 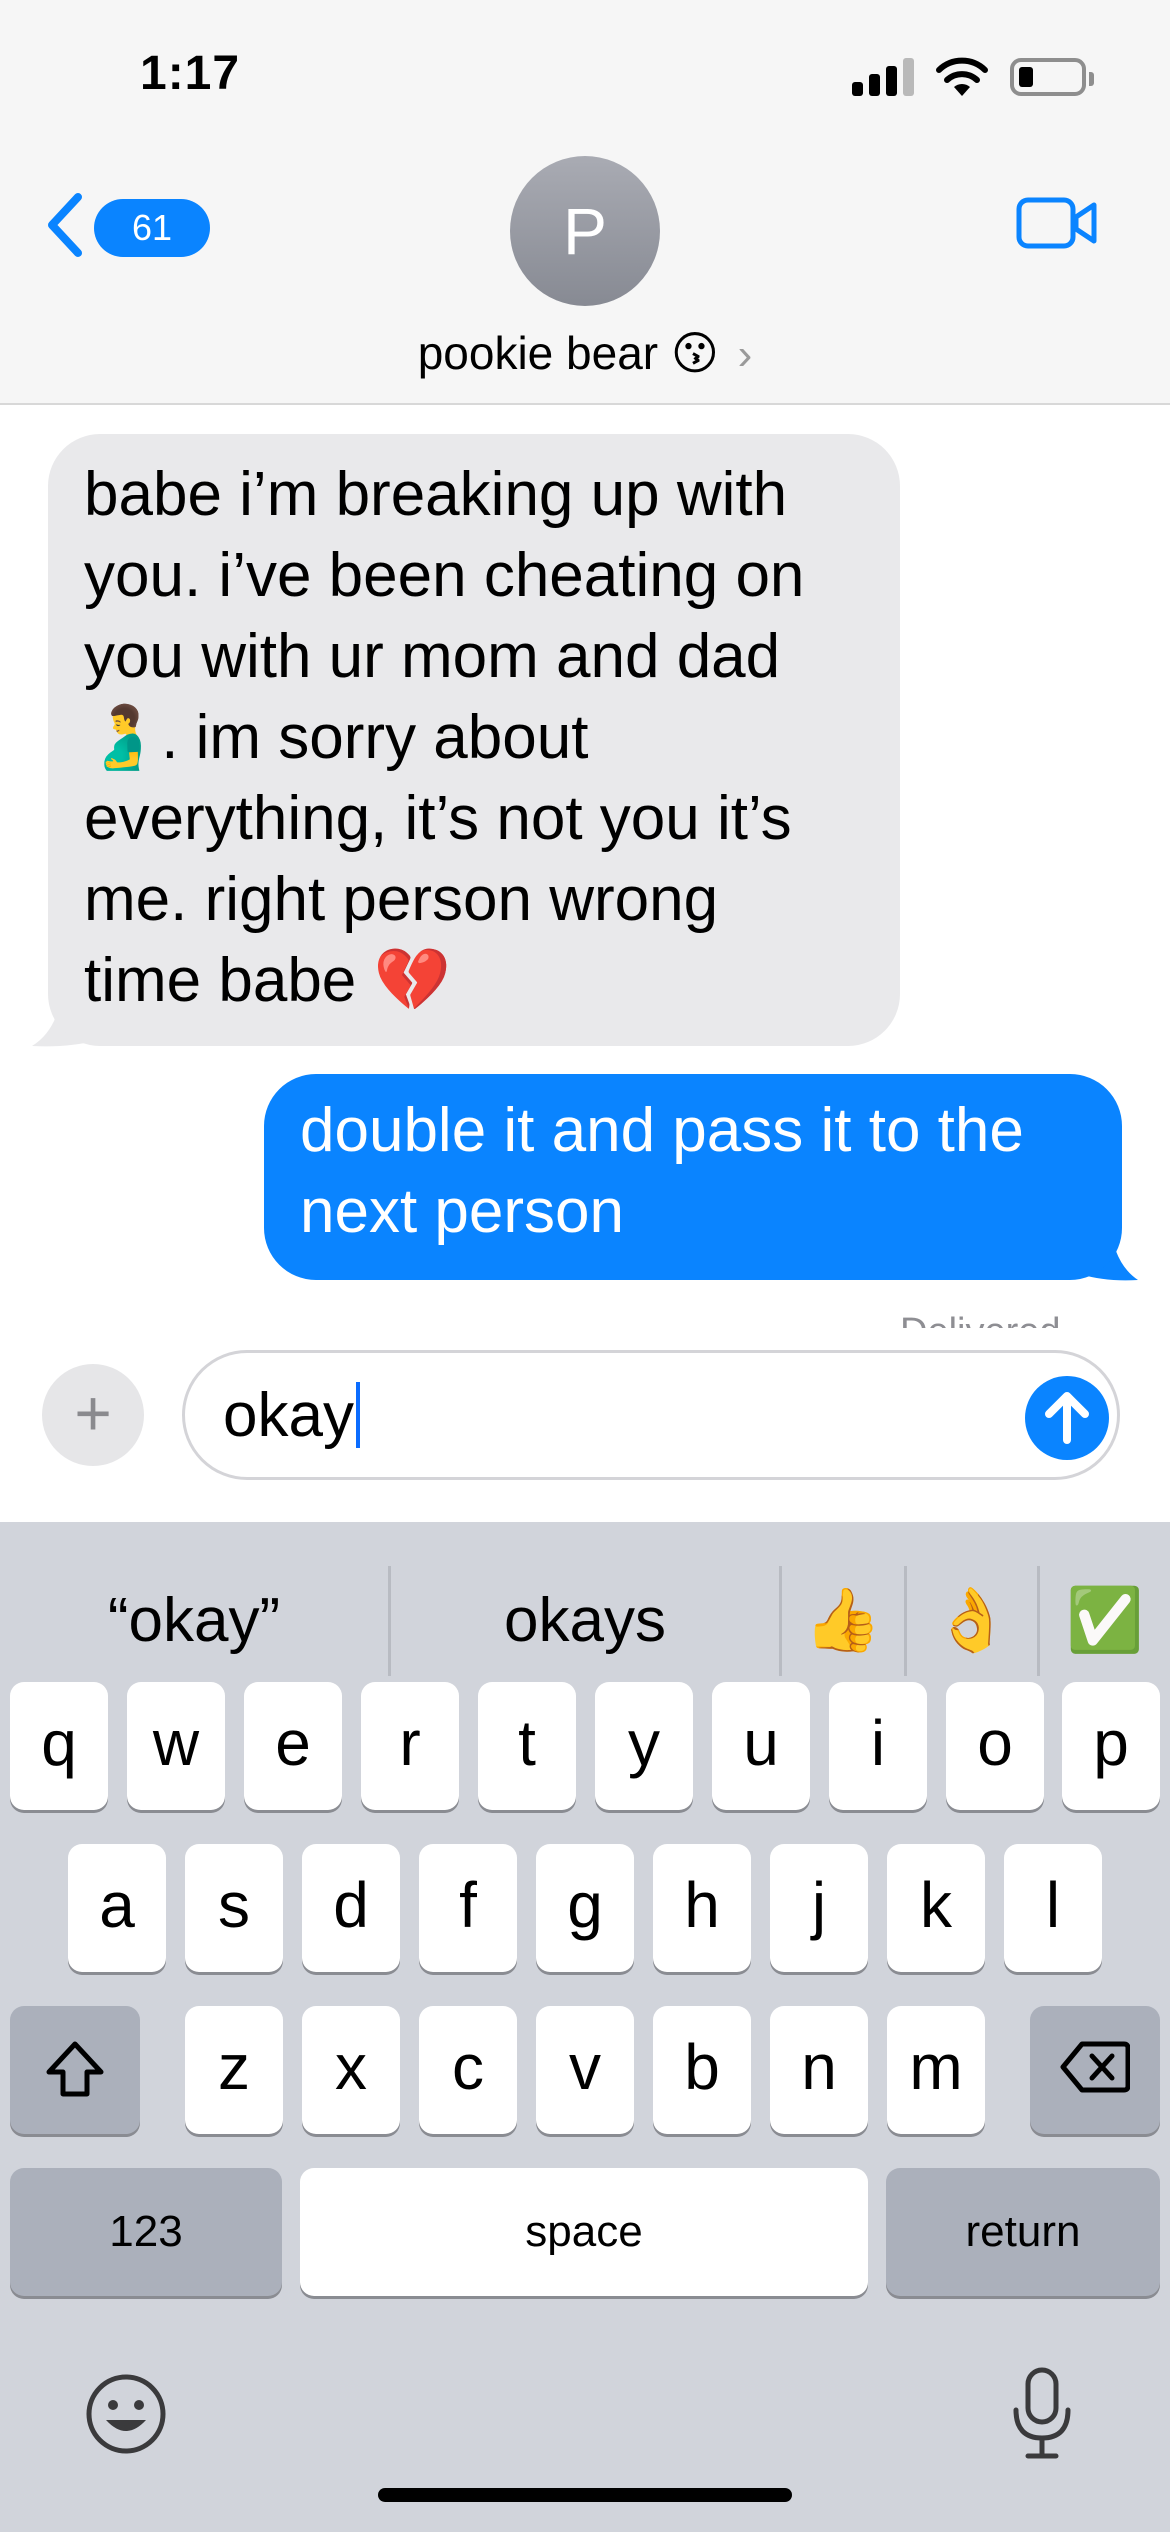 I want to click on wifi-icon, so click(x=962, y=76).